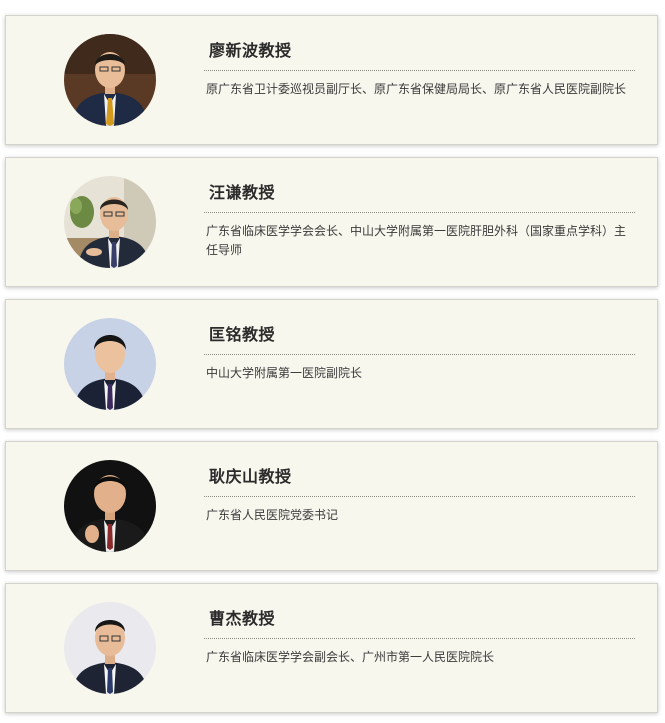  What do you see at coordinates (250, 477) in the screenshot?
I see `profile-name: 耿庆山教授` at bounding box center [250, 477].